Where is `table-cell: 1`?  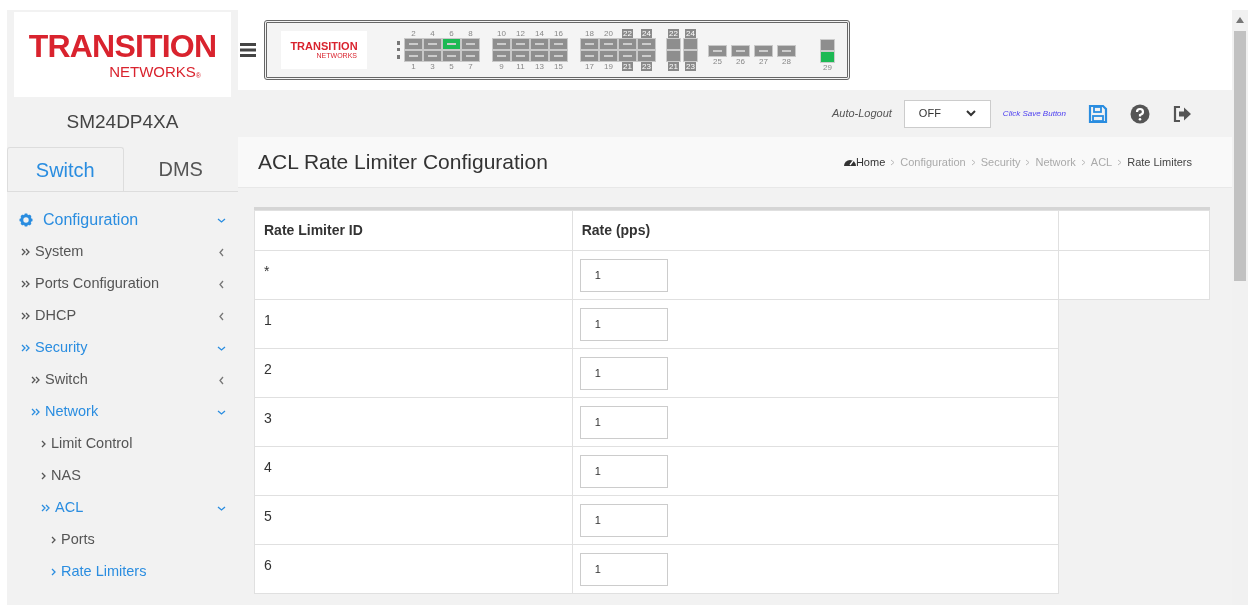
table-cell: 1 is located at coordinates (268, 320).